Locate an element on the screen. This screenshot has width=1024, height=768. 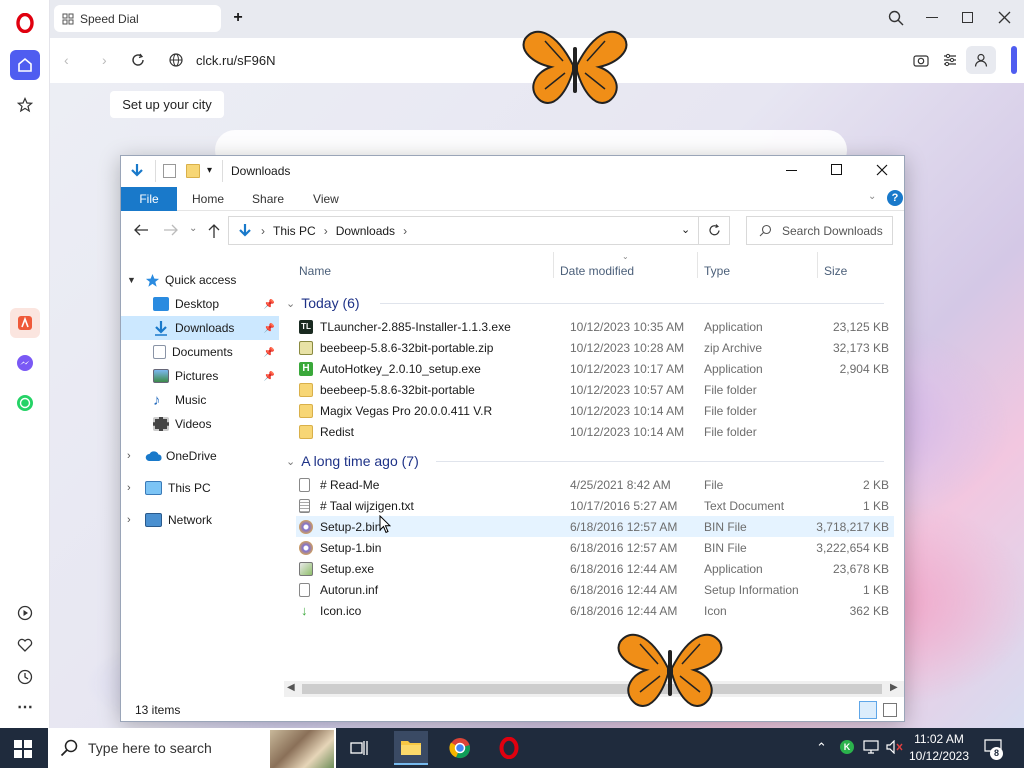
breadcrumb-downloads: Downloads is located at coordinates (365, 231).